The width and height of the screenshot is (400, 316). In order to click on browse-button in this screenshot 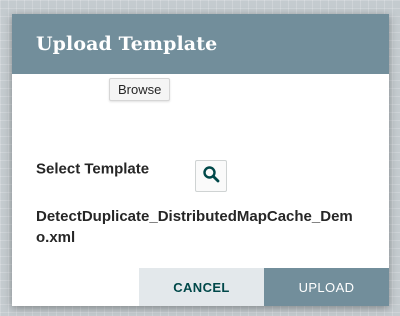, I will do `click(211, 176)`.